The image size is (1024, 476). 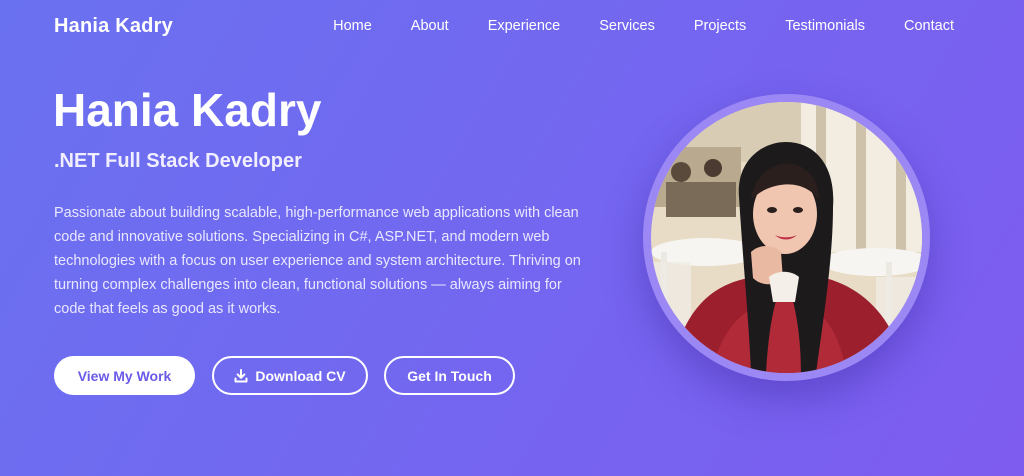 What do you see at coordinates (524, 26) in the screenshot?
I see `nav-link-experience: Experience` at bounding box center [524, 26].